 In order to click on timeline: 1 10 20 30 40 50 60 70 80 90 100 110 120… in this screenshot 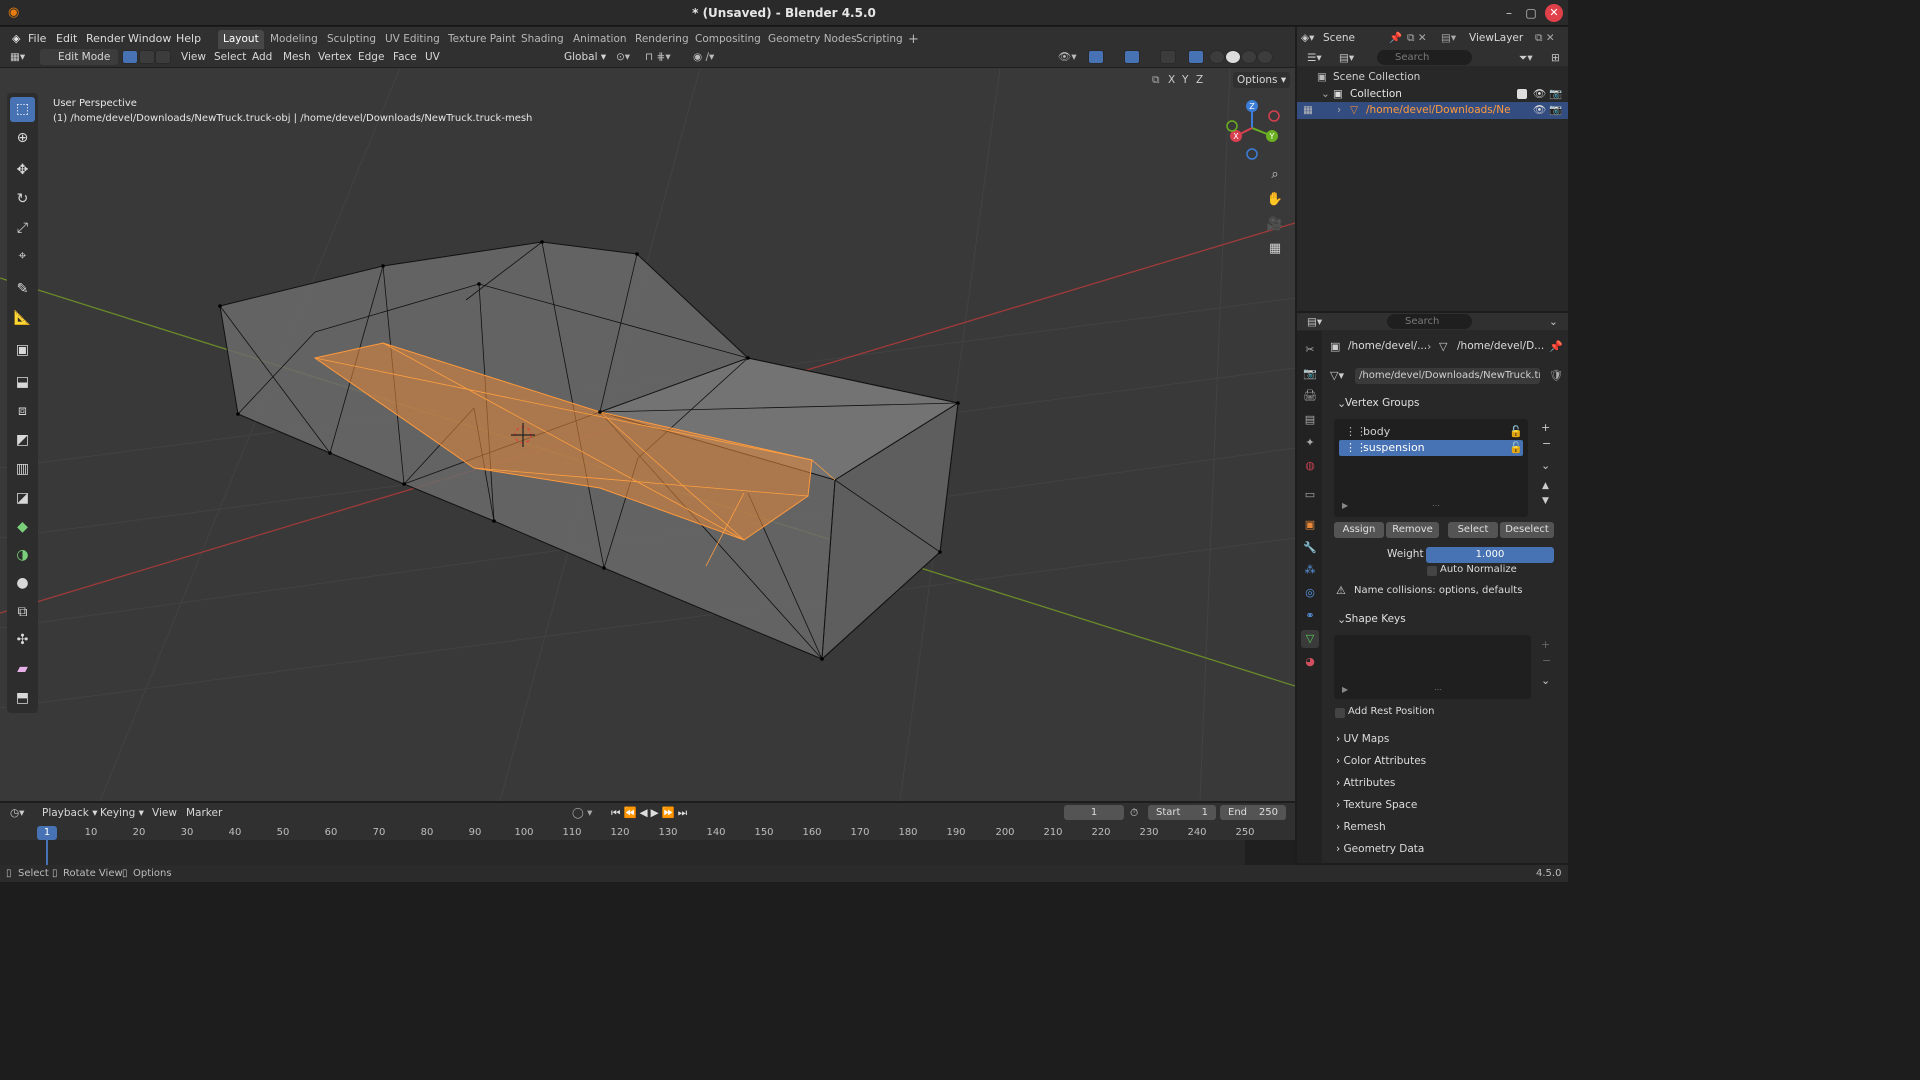, I will do `click(647, 844)`.